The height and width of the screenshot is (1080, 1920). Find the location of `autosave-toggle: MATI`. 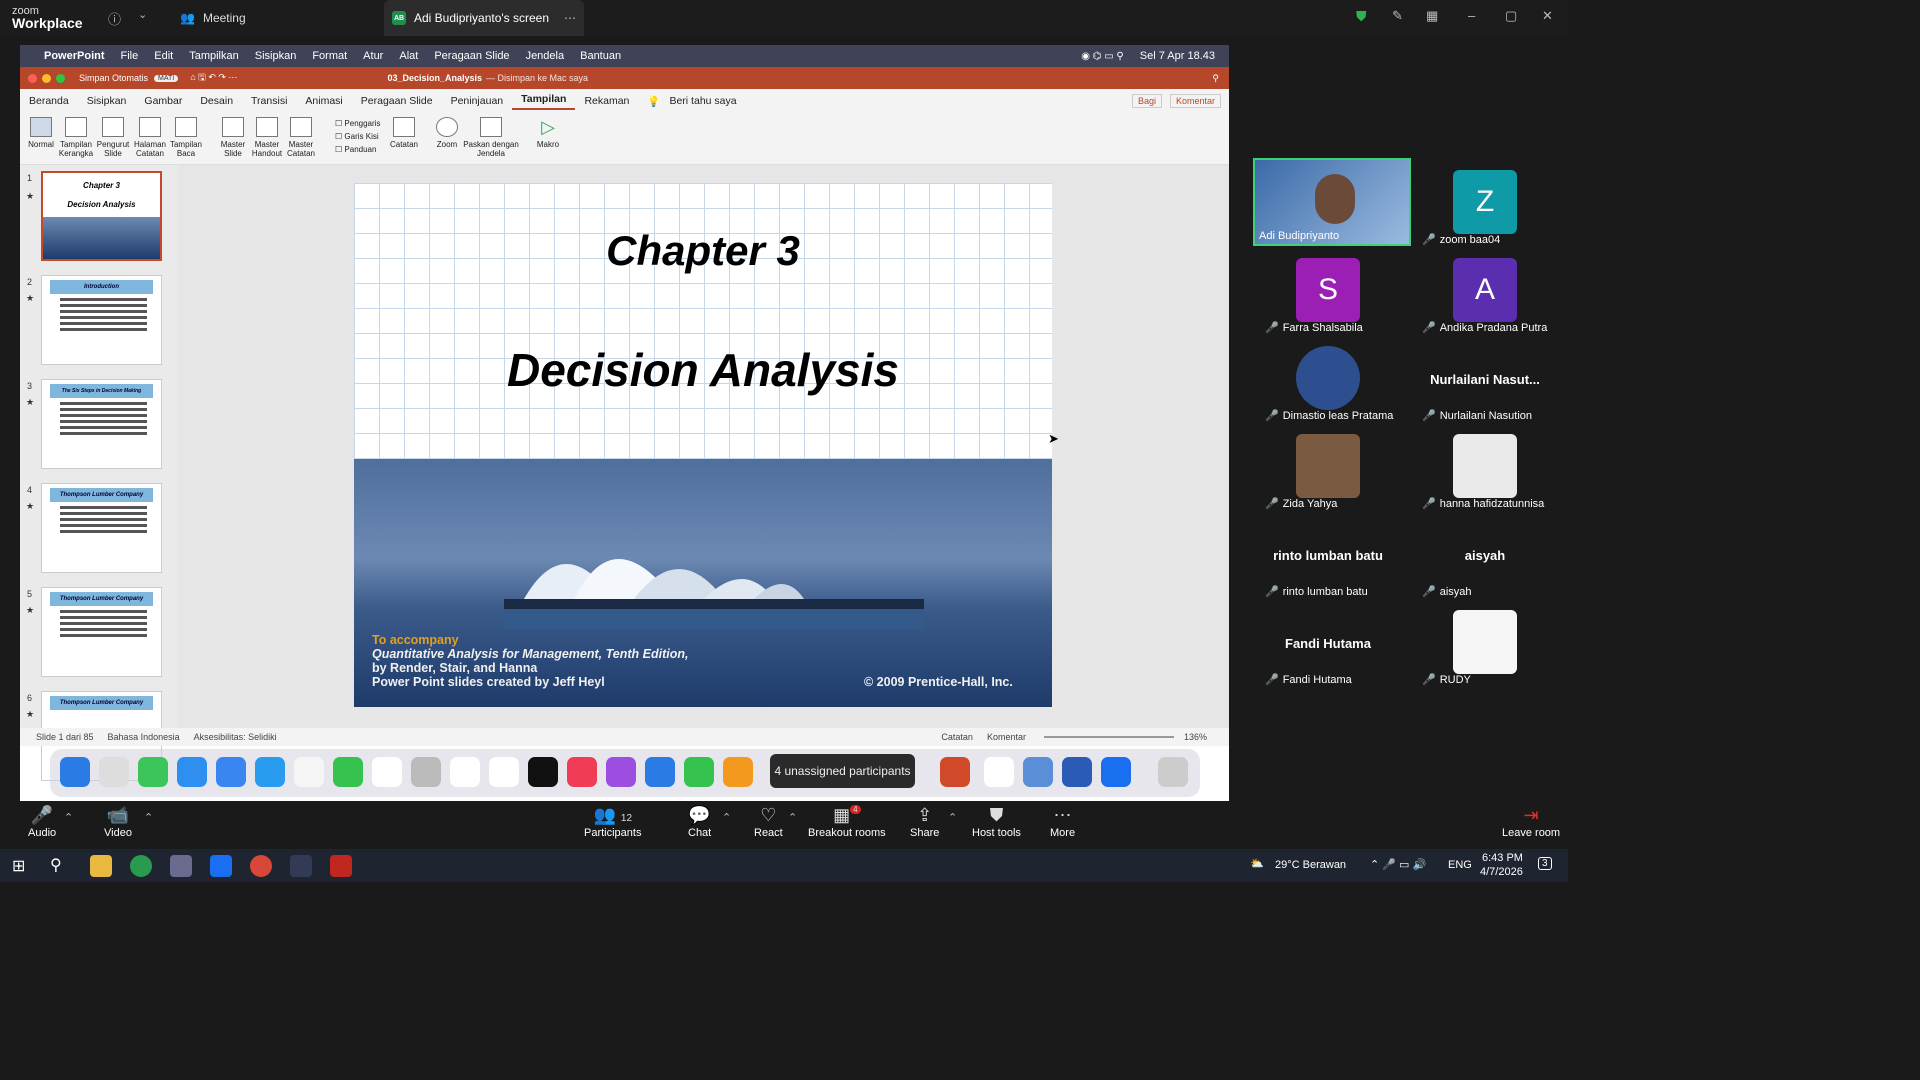

autosave-toggle: MATI is located at coordinates (166, 78).